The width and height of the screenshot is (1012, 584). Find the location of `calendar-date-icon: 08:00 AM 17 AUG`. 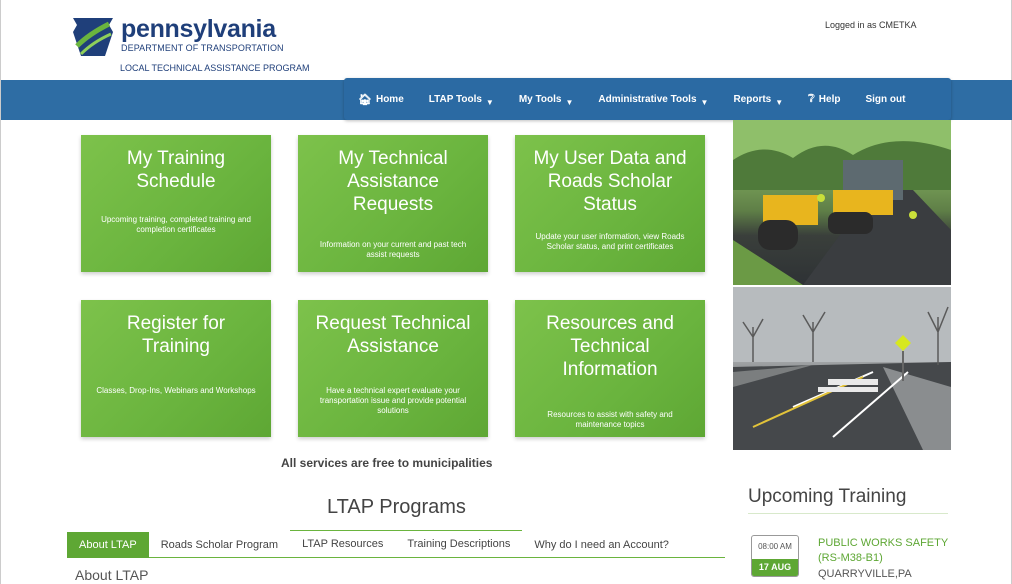

calendar-date-icon: 08:00 AM 17 AUG is located at coordinates (775, 556).